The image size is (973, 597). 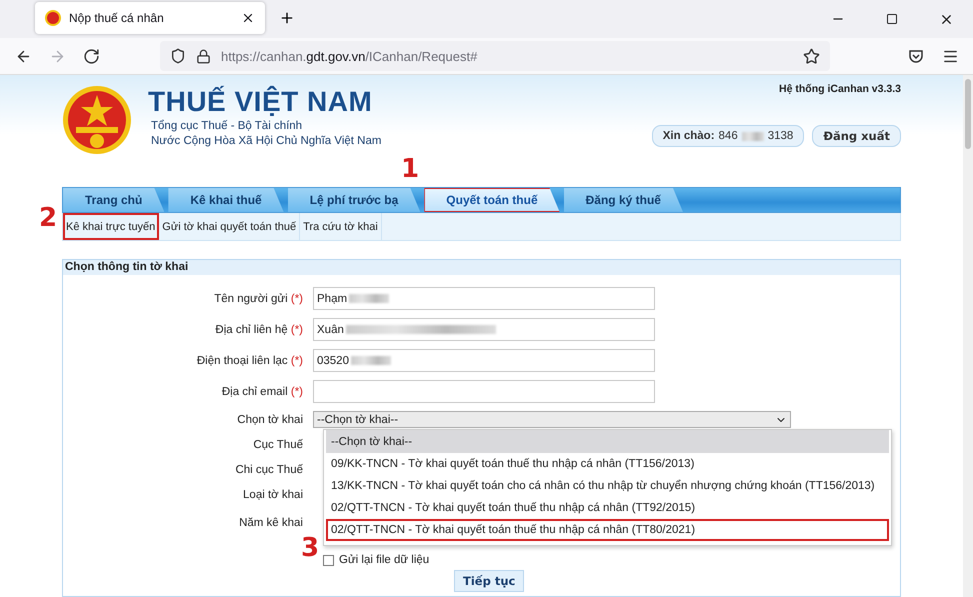 I want to click on bookmark-star-icon, so click(x=811, y=56).